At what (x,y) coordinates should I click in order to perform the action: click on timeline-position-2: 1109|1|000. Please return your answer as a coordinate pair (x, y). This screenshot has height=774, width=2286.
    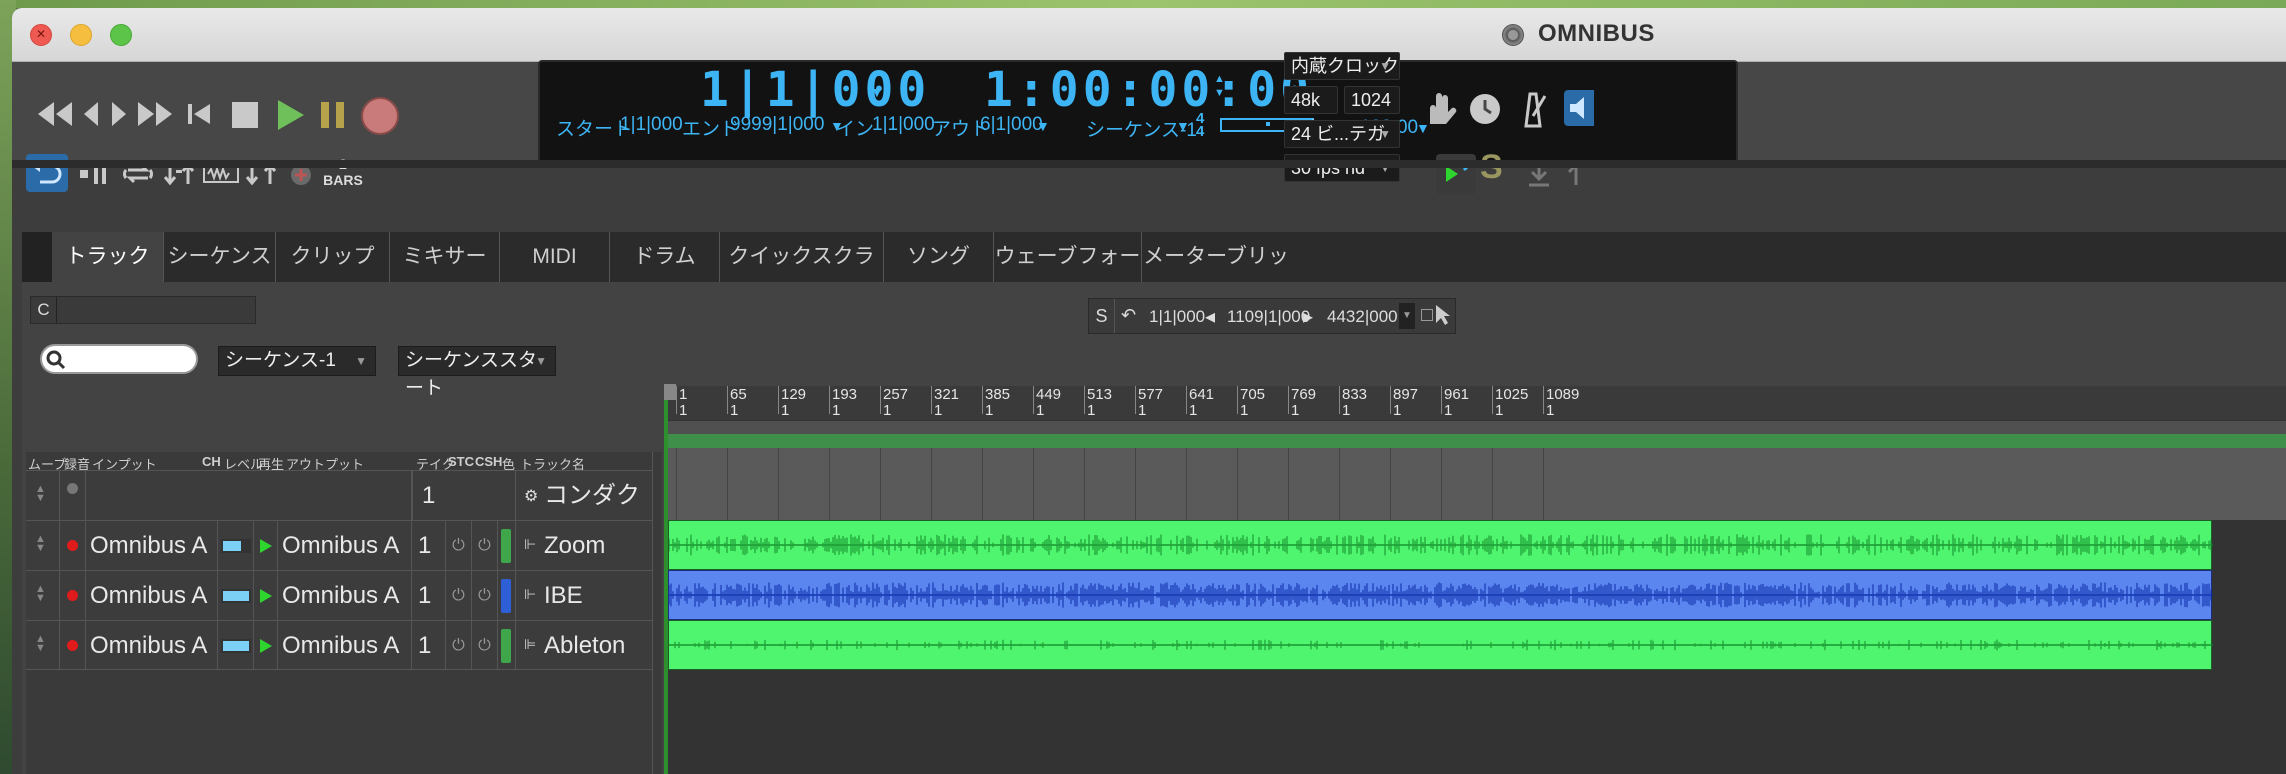
    Looking at the image, I should click on (1268, 317).